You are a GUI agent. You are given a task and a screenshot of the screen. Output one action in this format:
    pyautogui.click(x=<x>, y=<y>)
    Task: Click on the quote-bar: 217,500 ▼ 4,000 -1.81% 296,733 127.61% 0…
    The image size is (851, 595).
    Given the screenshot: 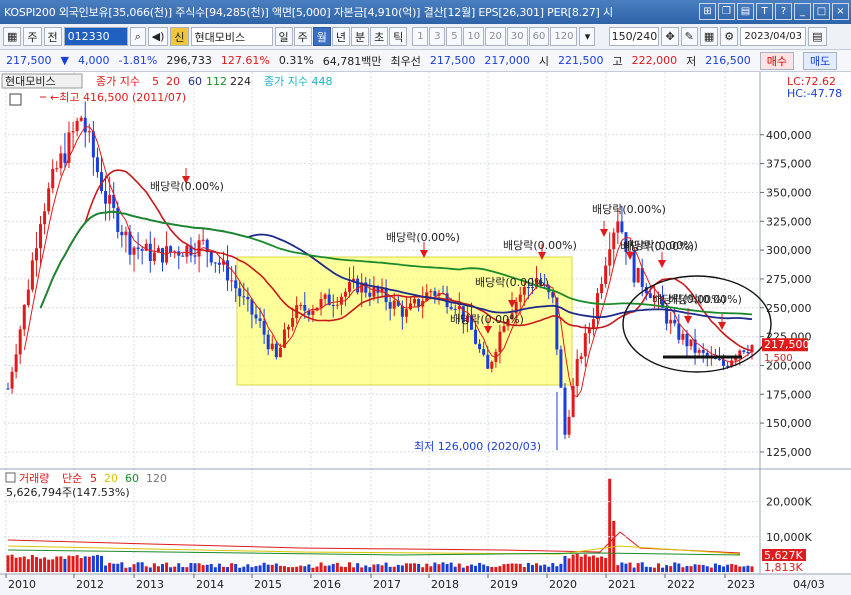 What is the action you would take?
    pyautogui.click(x=425, y=61)
    